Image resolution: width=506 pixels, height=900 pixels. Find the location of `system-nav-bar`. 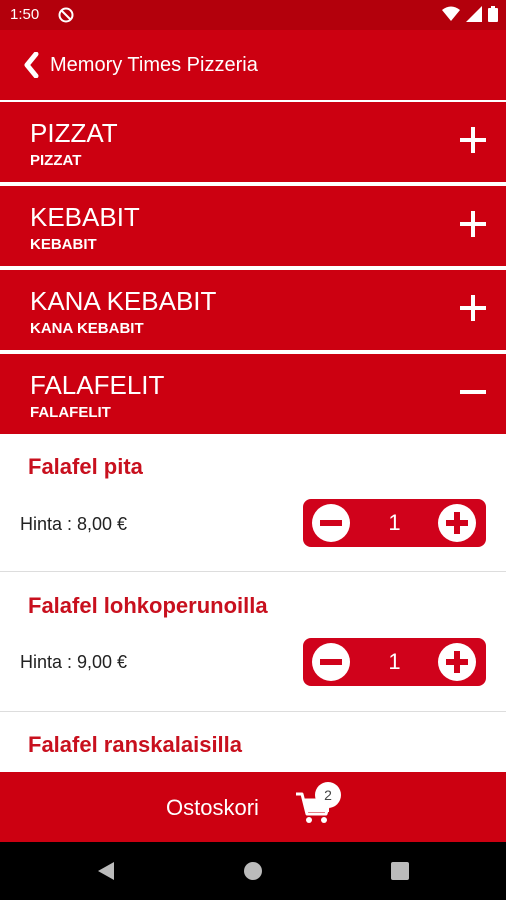

system-nav-bar is located at coordinates (253, 871).